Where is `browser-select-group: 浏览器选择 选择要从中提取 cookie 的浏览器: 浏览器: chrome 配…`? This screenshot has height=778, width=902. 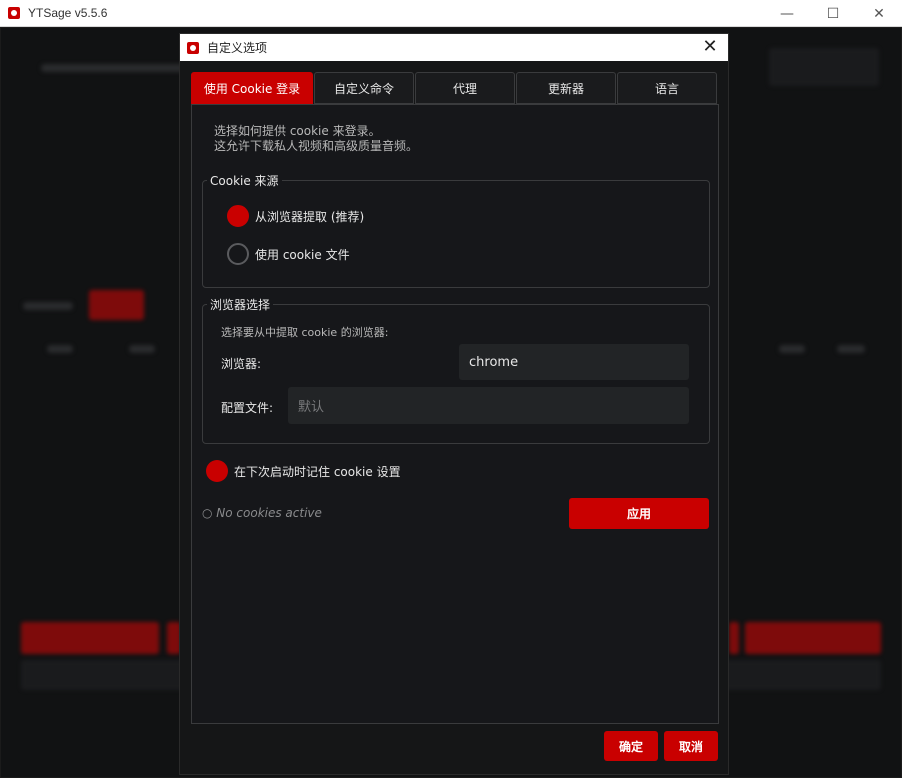
browser-select-group: 浏览器选择 选择要从中提取 cookie 的浏览器: 浏览器: chrome 配… is located at coordinates (456, 370).